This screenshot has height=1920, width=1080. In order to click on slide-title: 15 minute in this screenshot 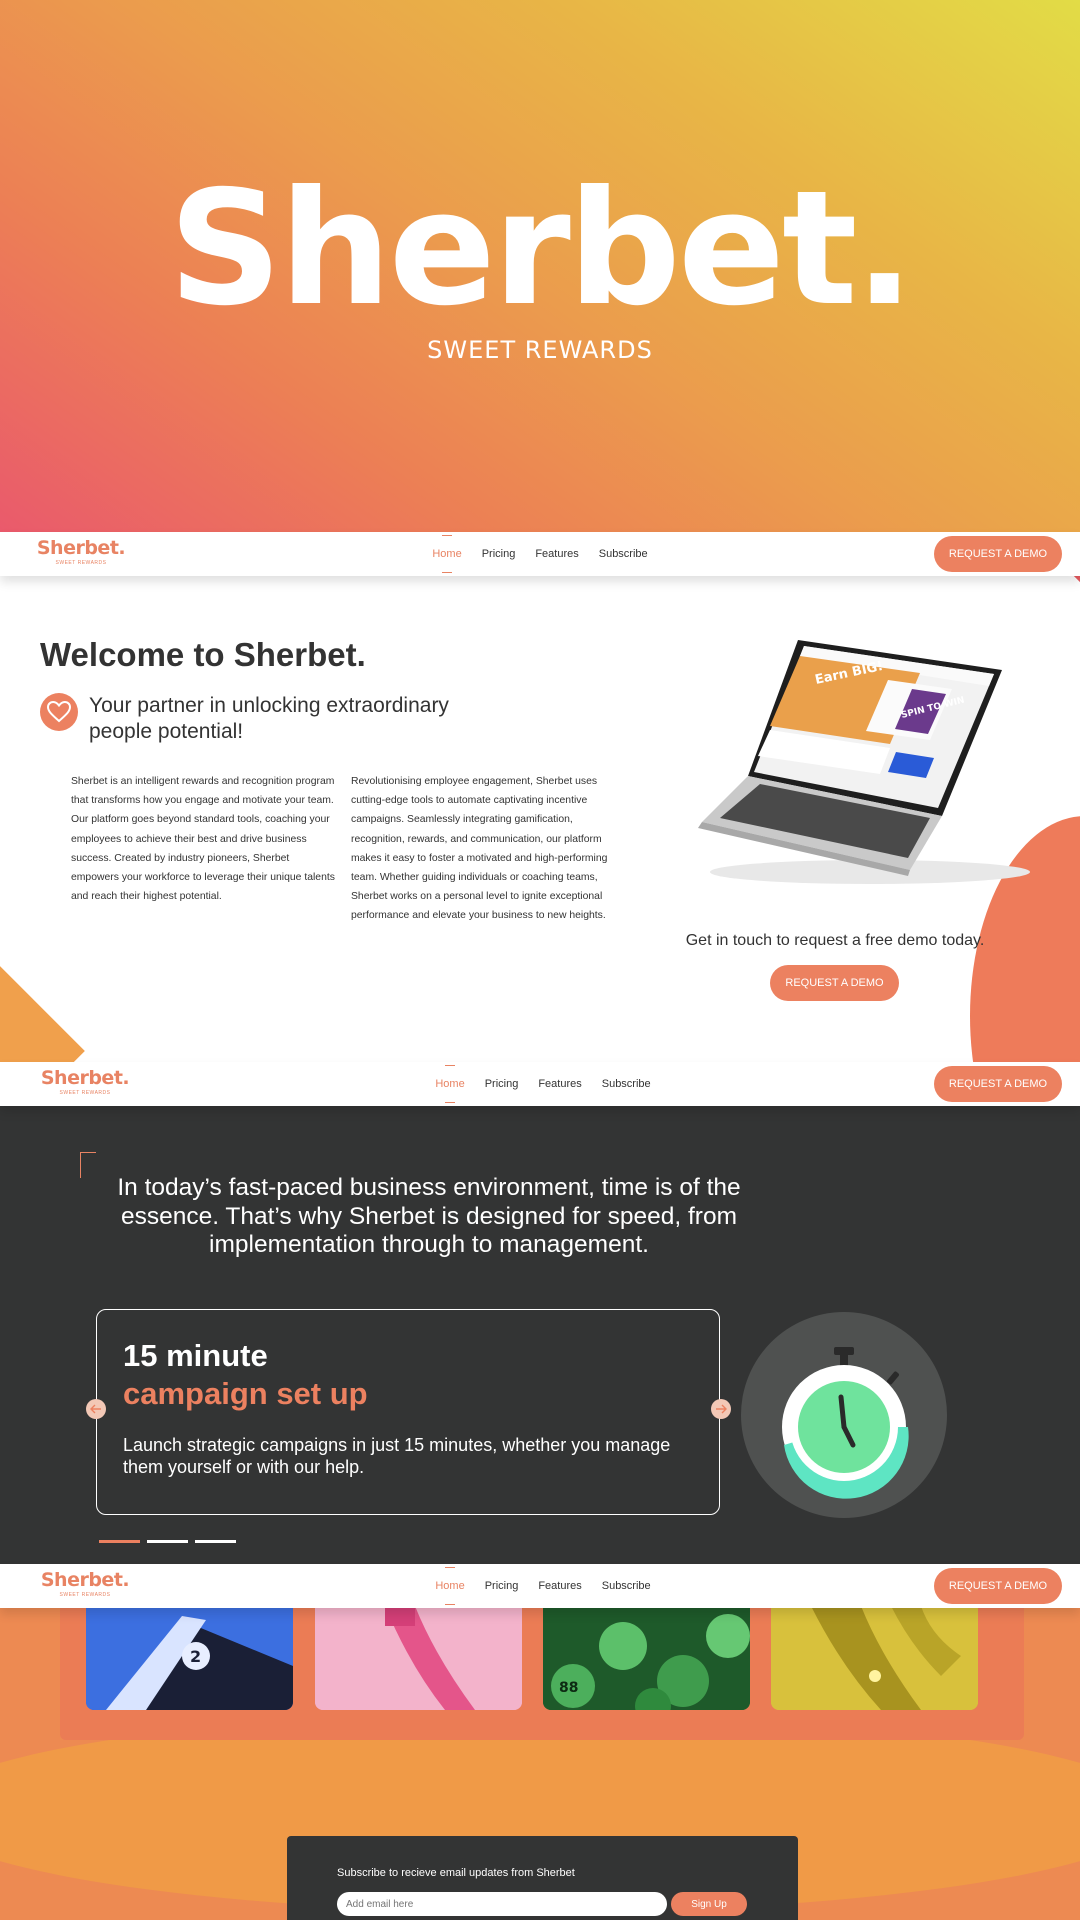, I will do `click(195, 1355)`.